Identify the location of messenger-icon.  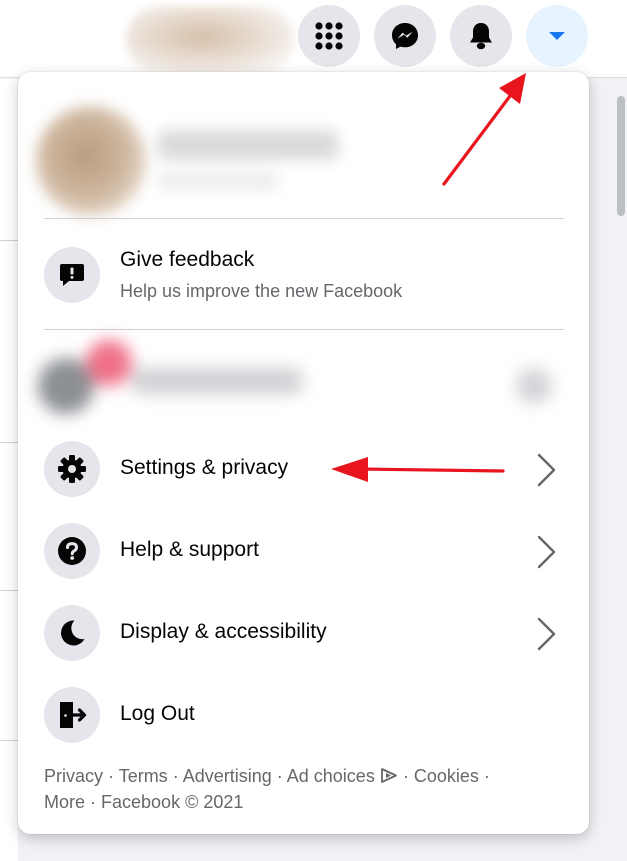
(405, 36).